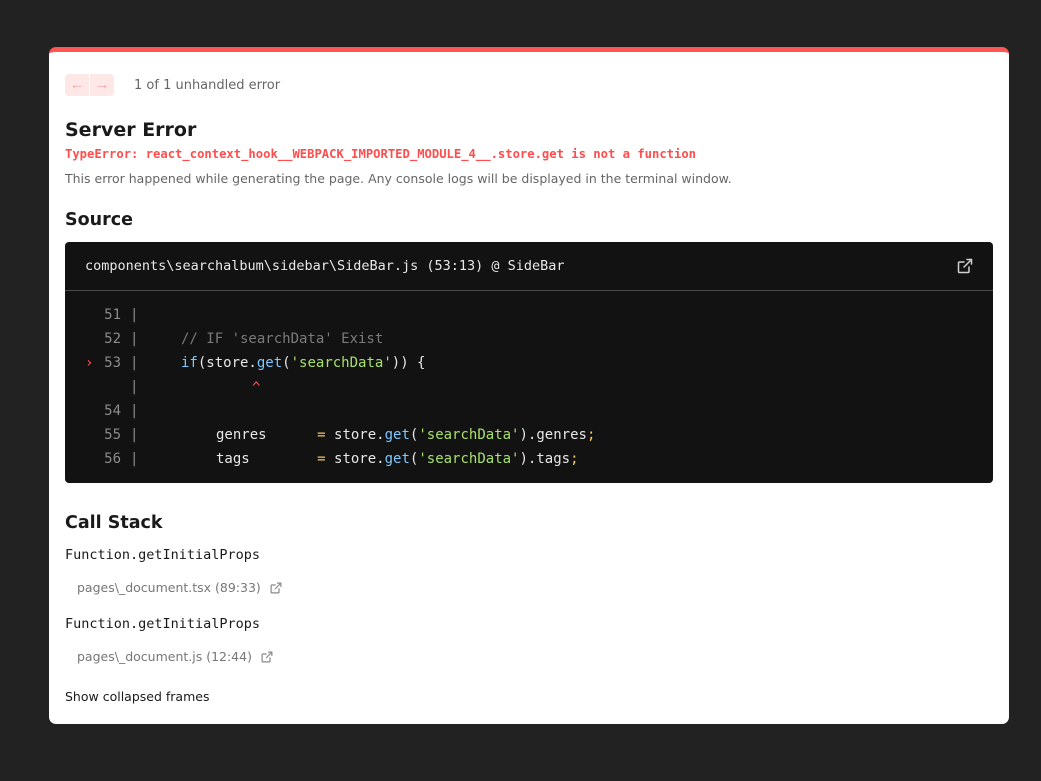  I want to click on stack-frame-location: pages\_document.tsx (89:33), so click(179, 587).